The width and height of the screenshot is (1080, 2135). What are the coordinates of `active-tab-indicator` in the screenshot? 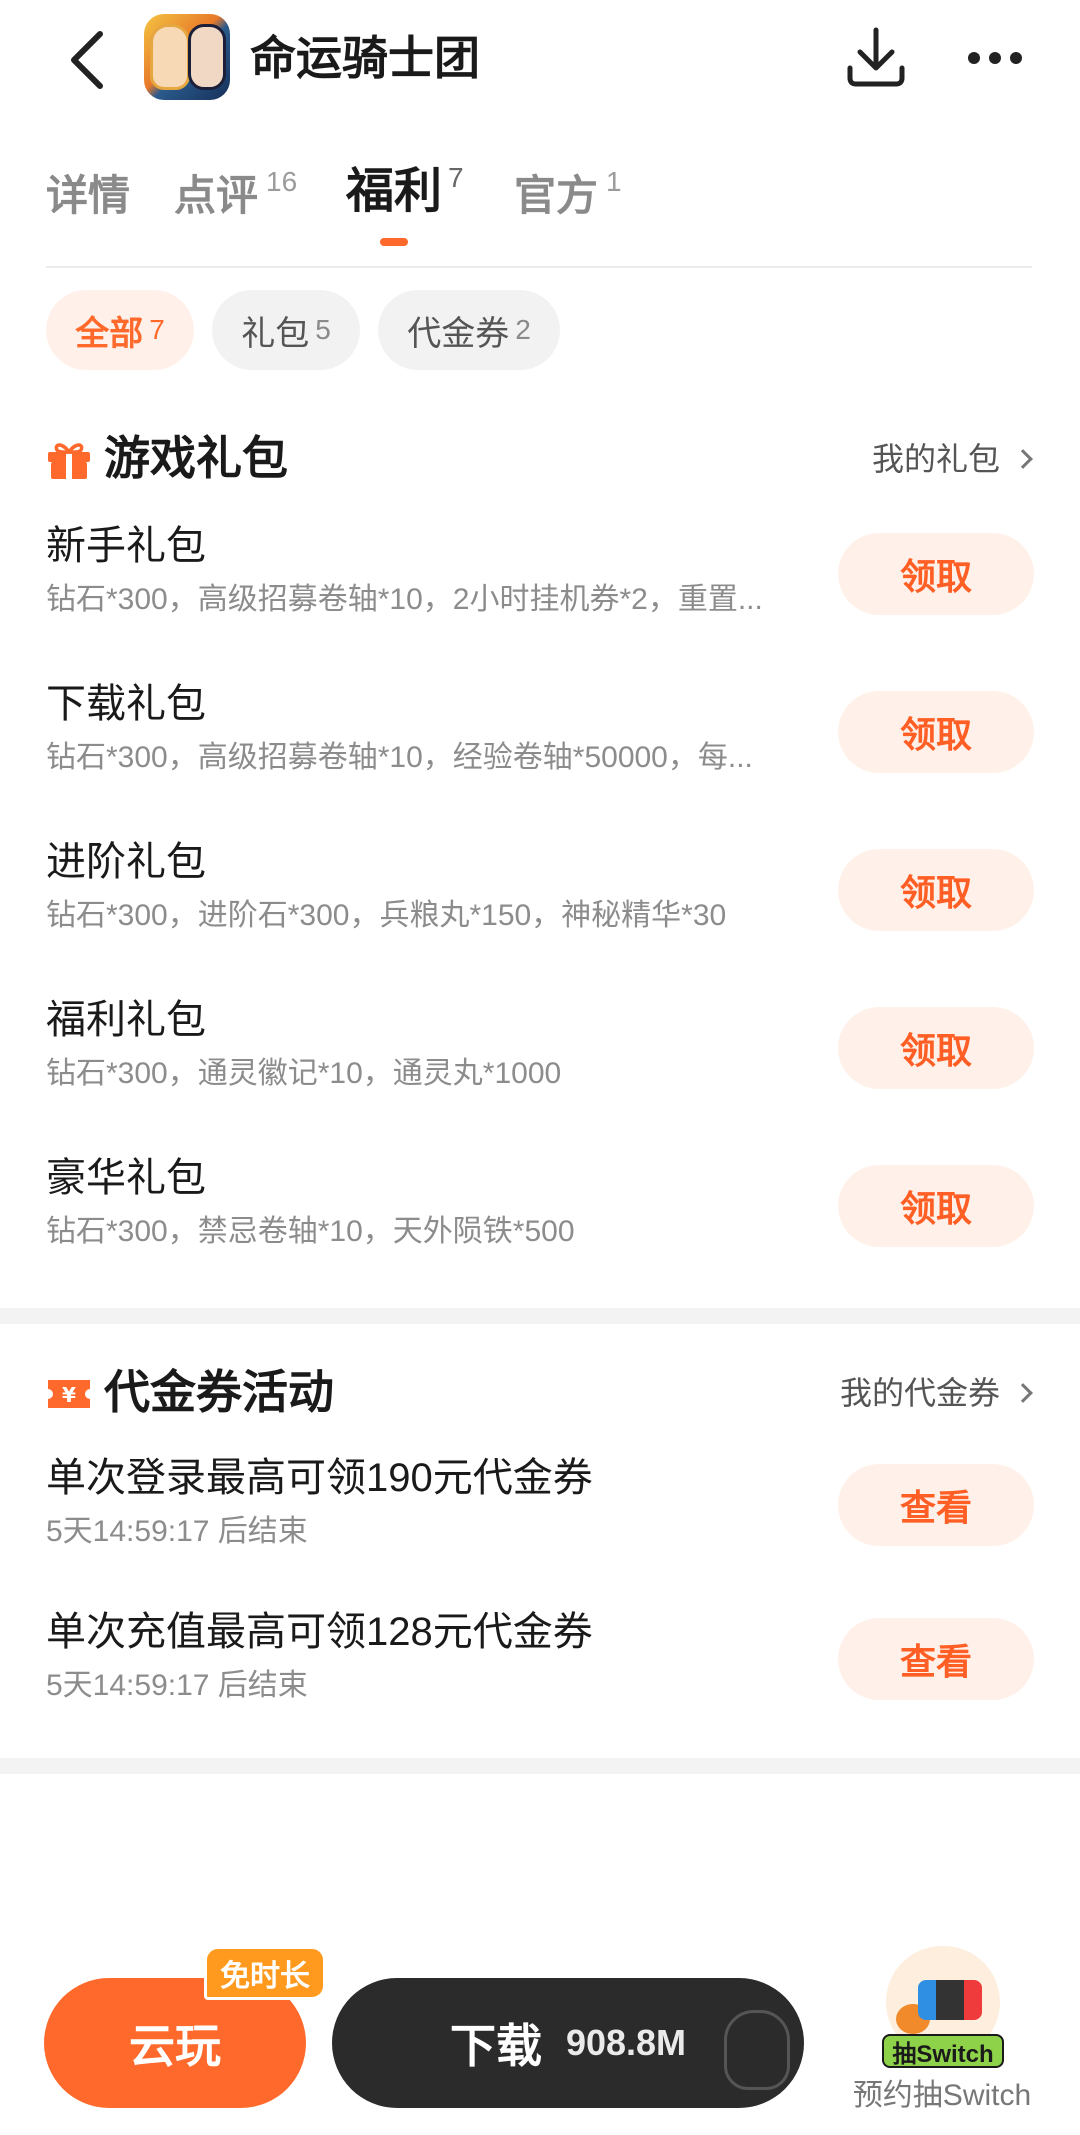 It's located at (394, 242).